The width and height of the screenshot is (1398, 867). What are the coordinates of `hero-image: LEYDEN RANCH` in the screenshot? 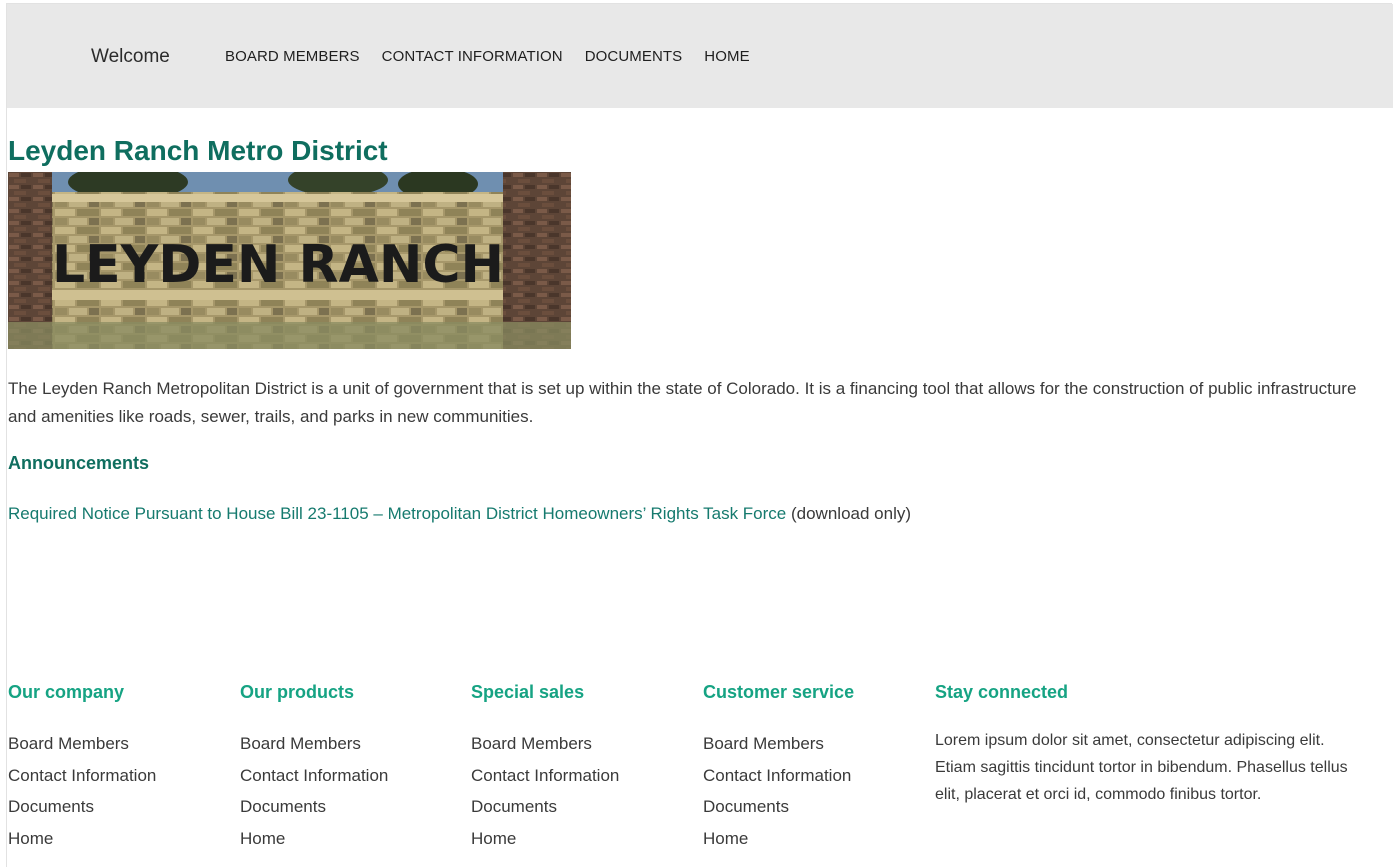 It's located at (289, 260).